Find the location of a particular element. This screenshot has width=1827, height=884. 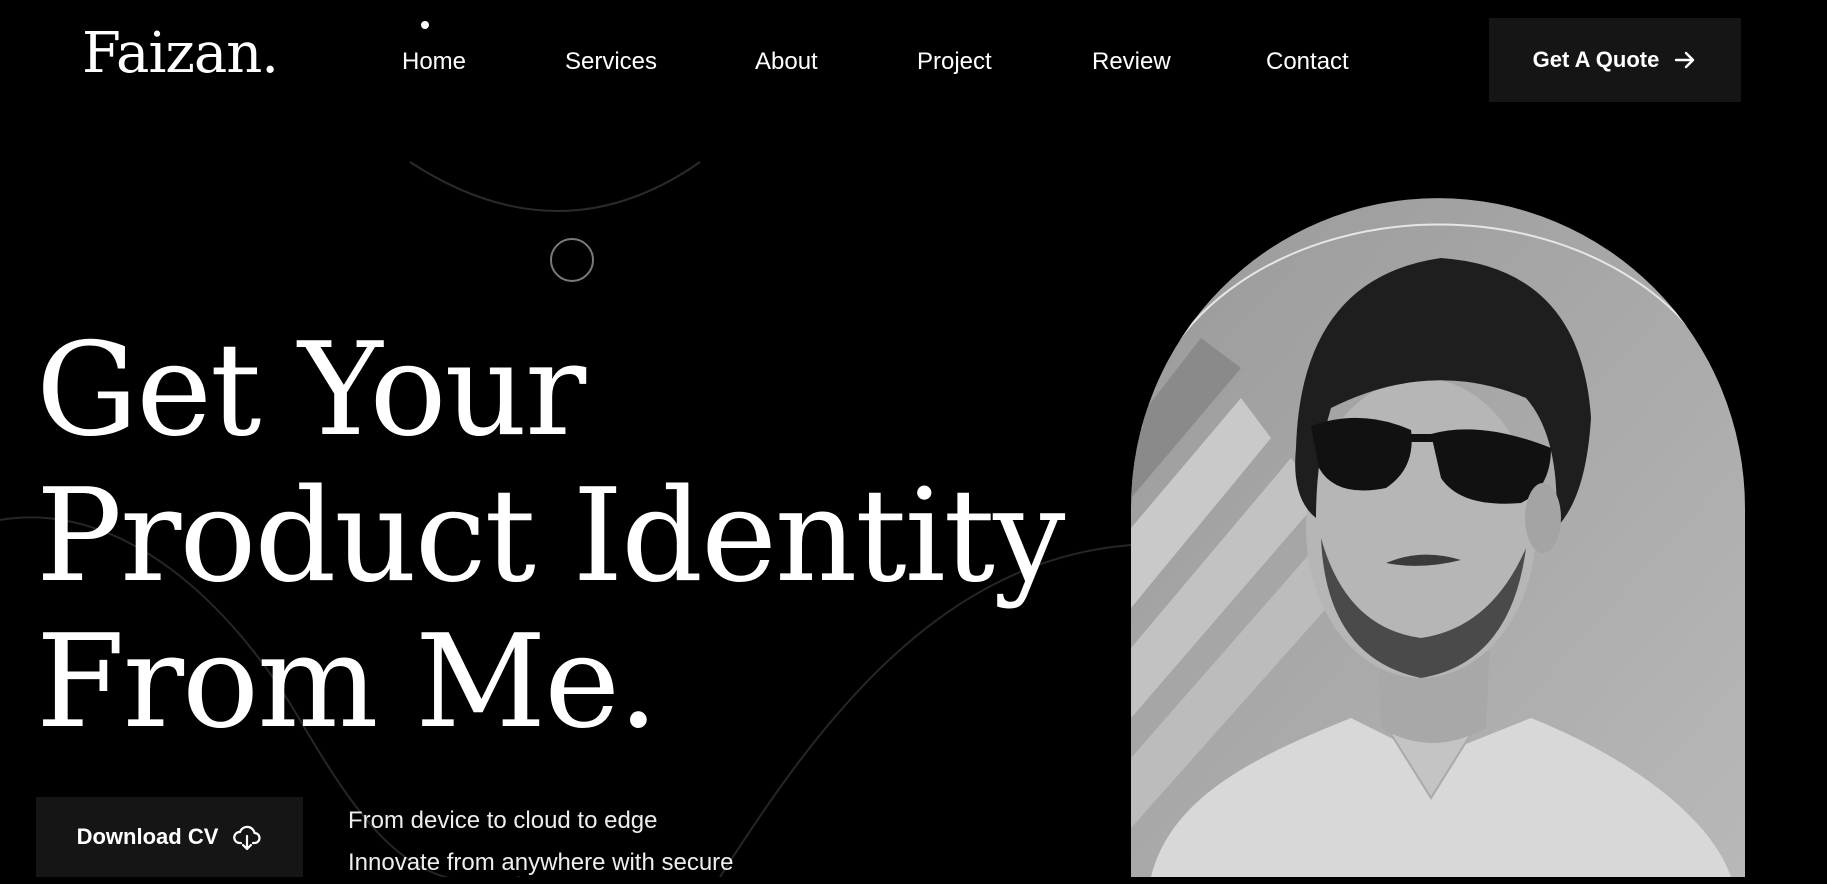

headline-line-3: From Me. is located at coordinates (347, 682).